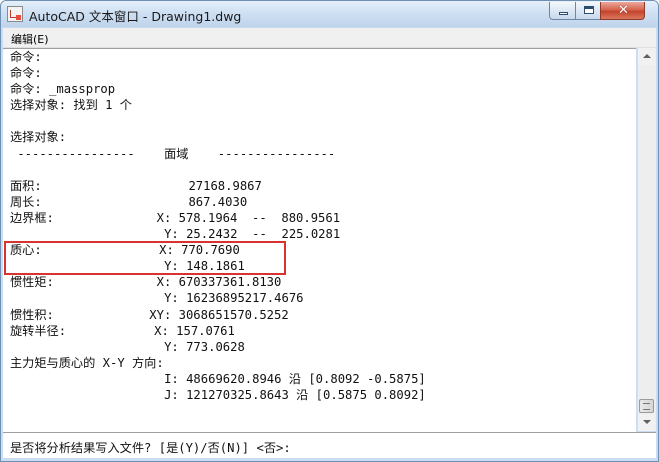  Describe the element at coordinates (646, 406) in the screenshot. I see `scroll-thumb` at that location.